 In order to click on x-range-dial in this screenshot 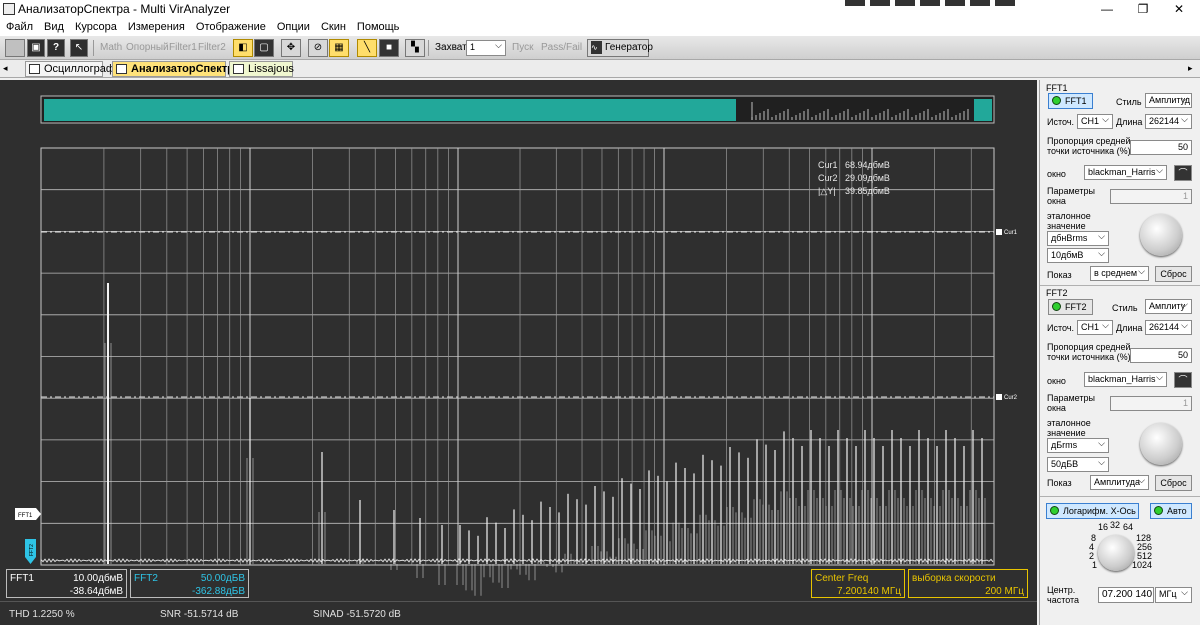, I will do `click(1116, 553)`.